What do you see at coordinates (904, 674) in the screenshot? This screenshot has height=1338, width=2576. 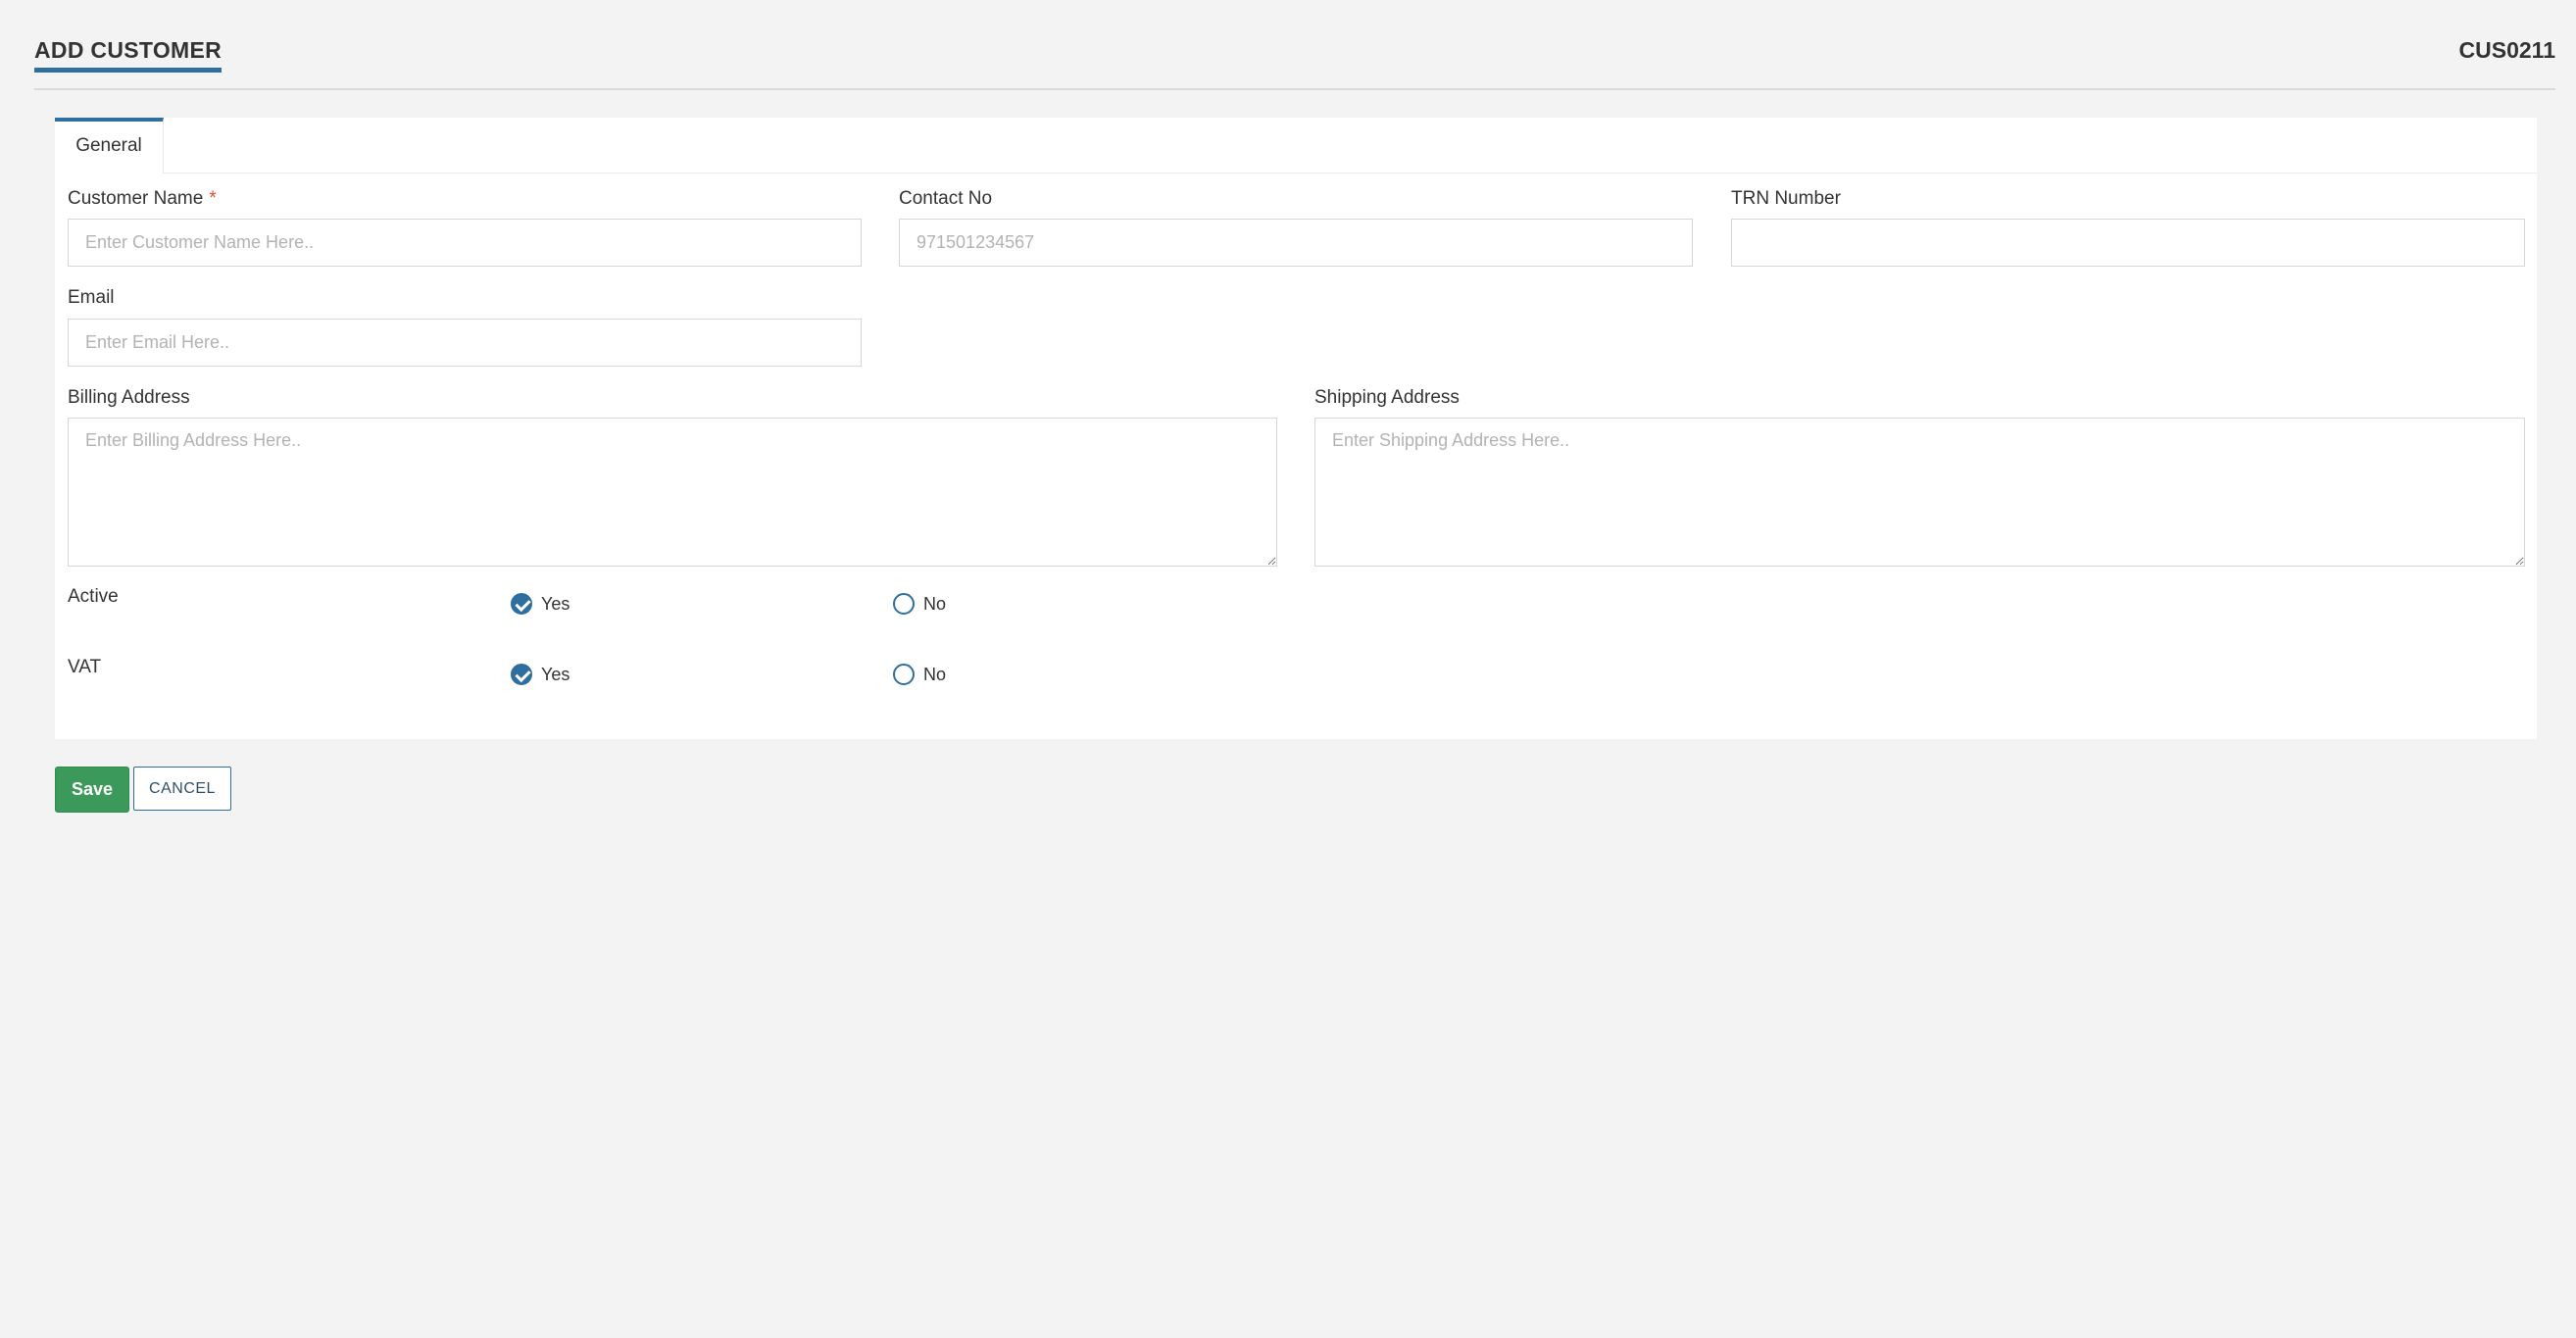 I see `vat-no-radio` at bounding box center [904, 674].